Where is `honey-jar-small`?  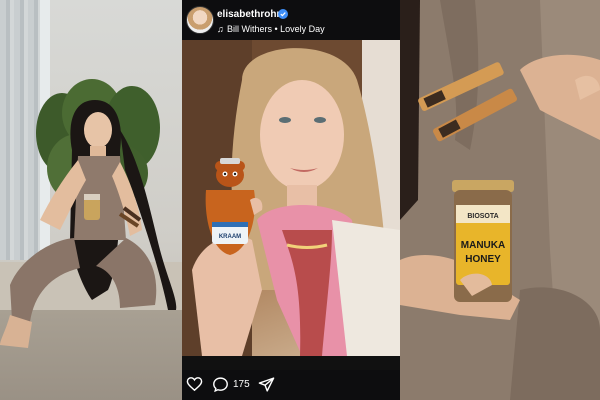
honey-jar-small is located at coordinates (92, 209).